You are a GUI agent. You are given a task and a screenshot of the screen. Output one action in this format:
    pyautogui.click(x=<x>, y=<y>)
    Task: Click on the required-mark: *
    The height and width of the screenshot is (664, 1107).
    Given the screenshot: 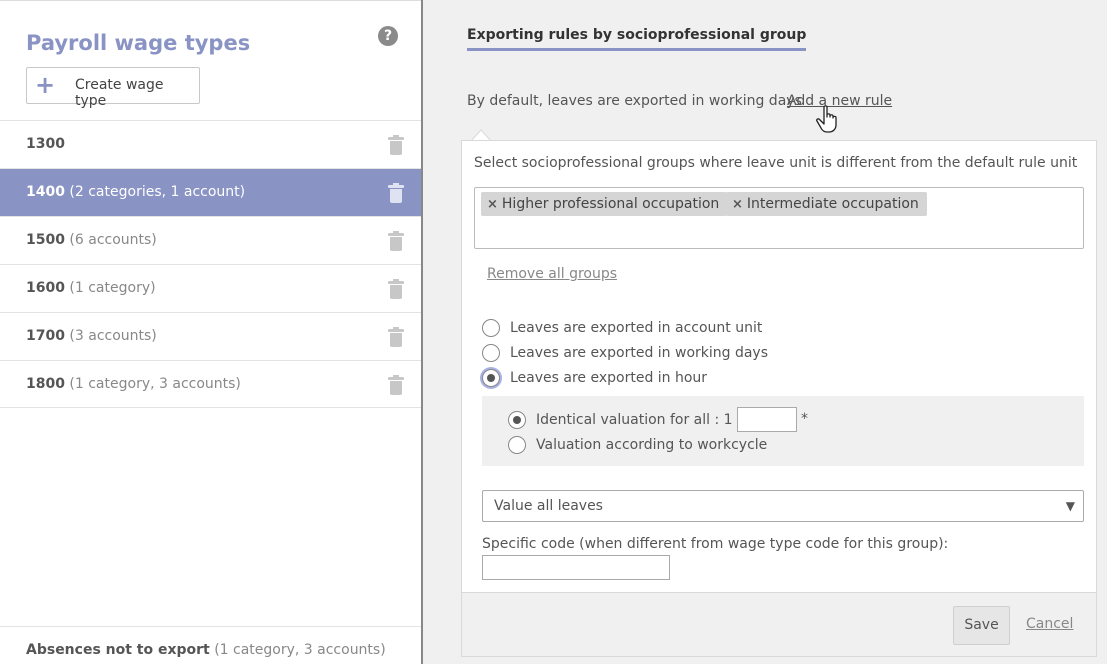 What is the action you would take?
    pyautogui.click(x=804, y=419)
    